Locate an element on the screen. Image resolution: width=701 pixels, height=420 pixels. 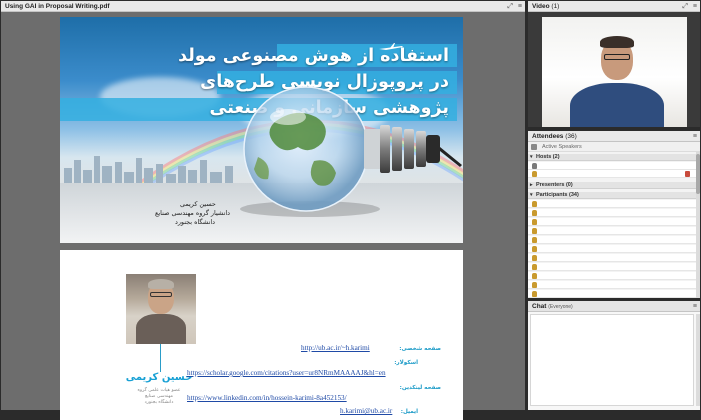
homepage-link: http://ub.ac.ir/~h.karimi is located at coordinates (335, 348).